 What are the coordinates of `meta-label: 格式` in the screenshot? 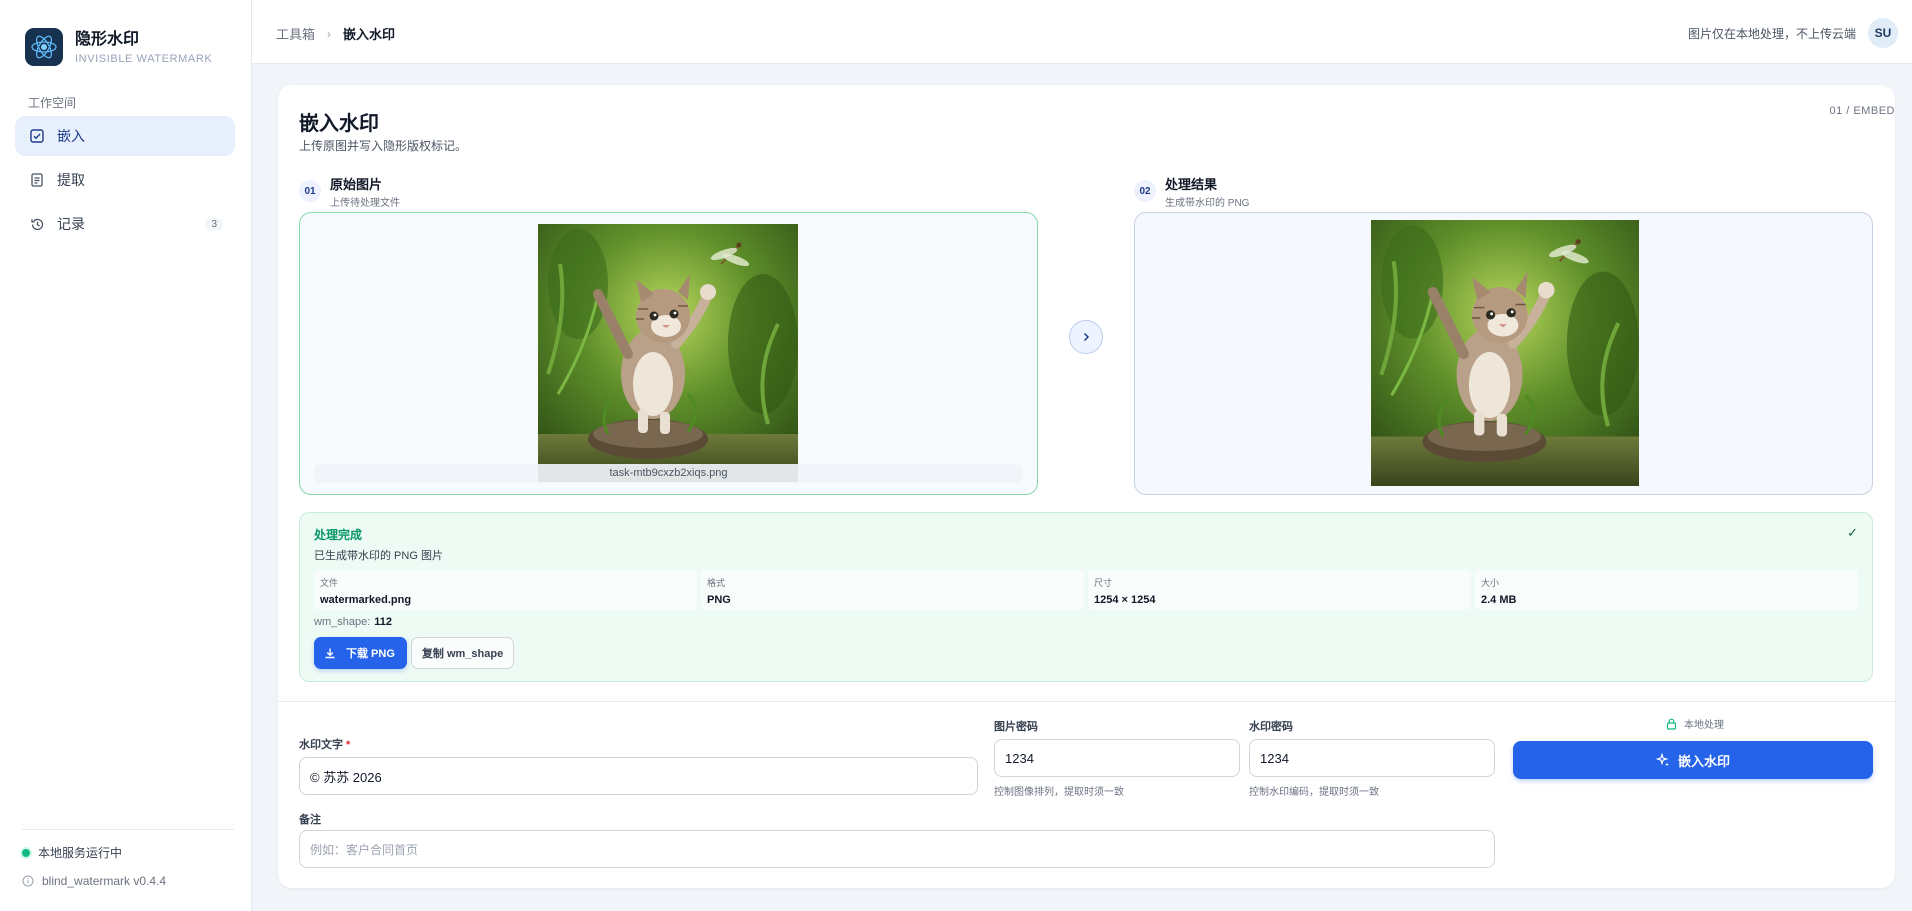 It's located at (716, 583).